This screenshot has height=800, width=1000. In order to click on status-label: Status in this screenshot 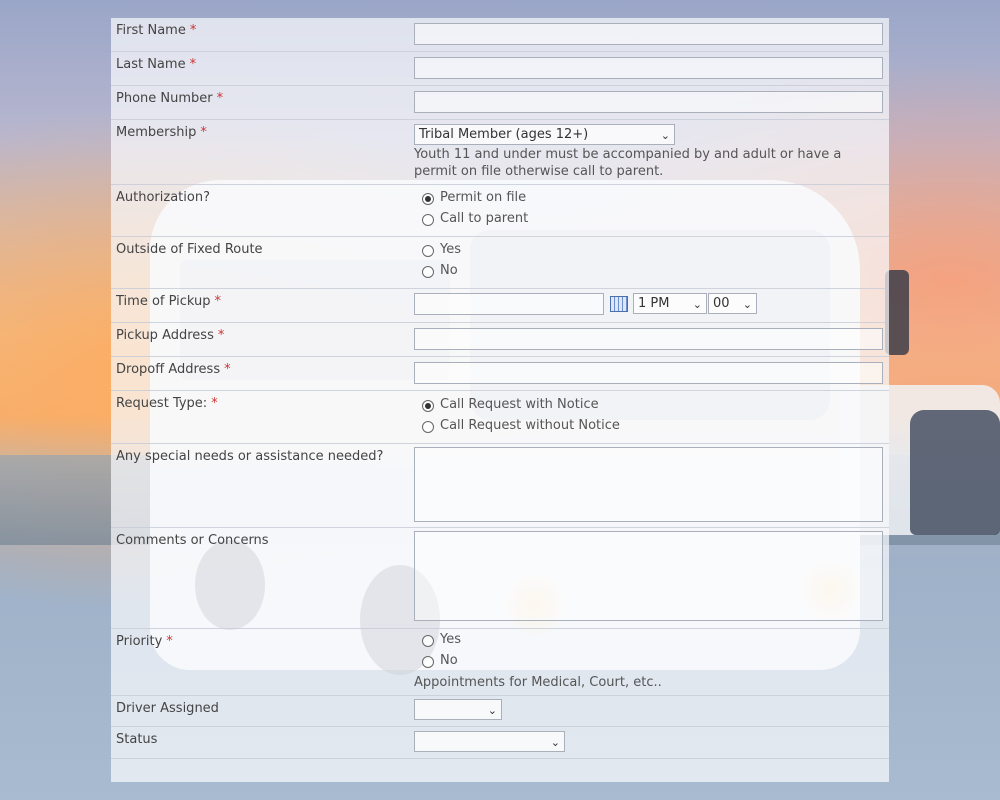, I will do `click(137, 739)`.